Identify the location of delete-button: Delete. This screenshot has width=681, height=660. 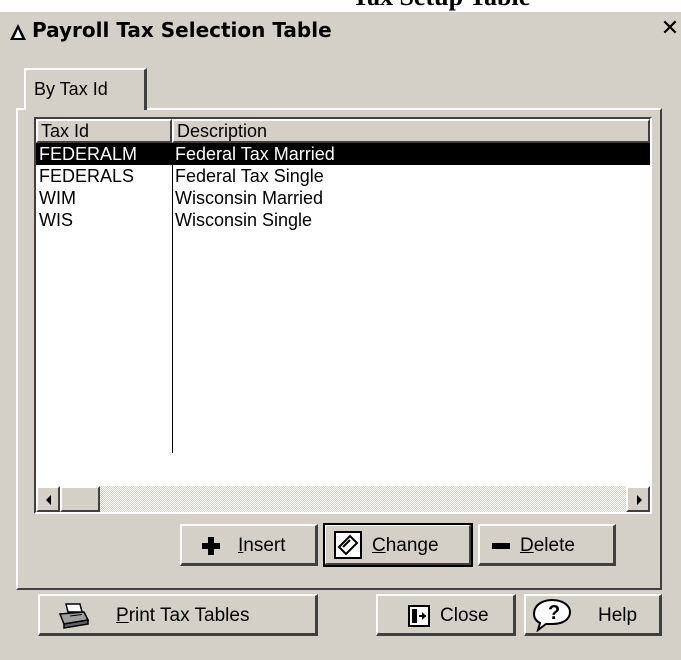
(547, 545).